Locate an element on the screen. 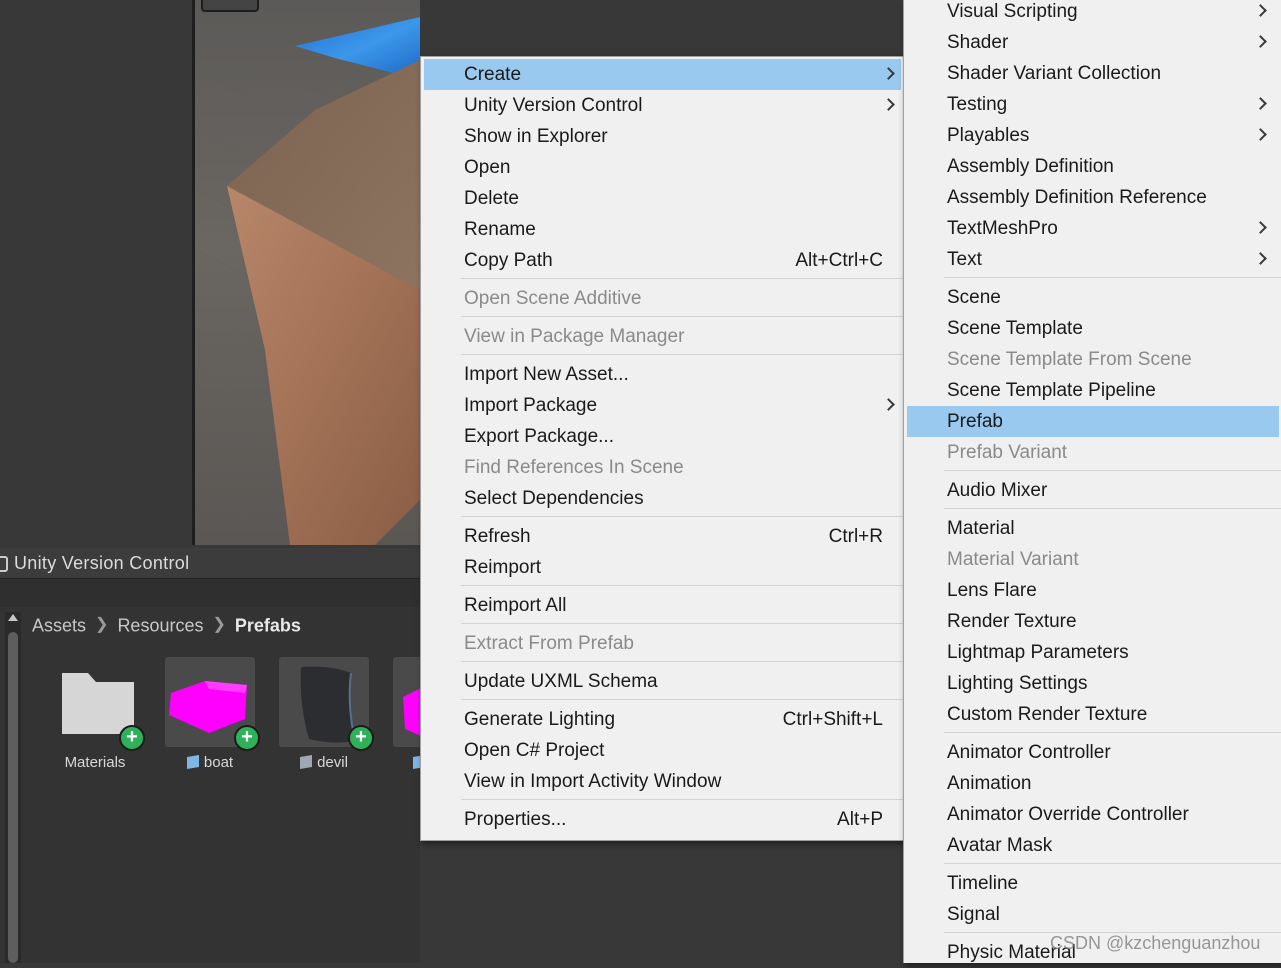 This screenshot has width=1281, height=968. scene-toolbar-overlay is located at coordinates (230, 6).